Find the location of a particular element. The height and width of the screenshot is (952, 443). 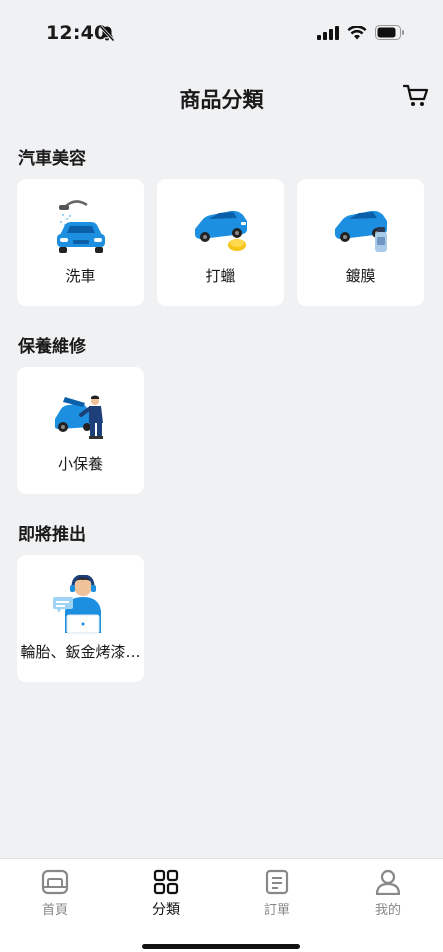

status-indicators is located at coordinates (361, 32).